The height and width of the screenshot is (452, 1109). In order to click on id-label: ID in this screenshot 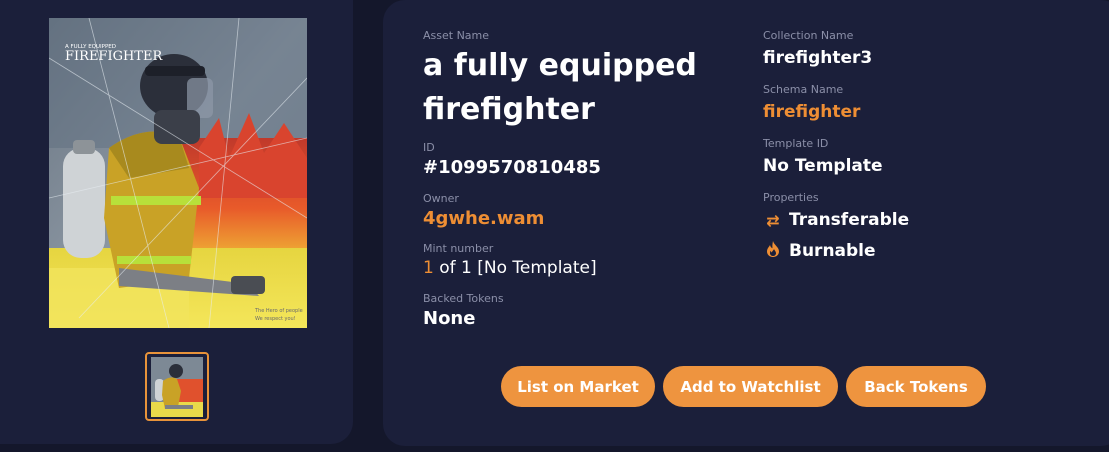, I will do `click(429, 147)`.